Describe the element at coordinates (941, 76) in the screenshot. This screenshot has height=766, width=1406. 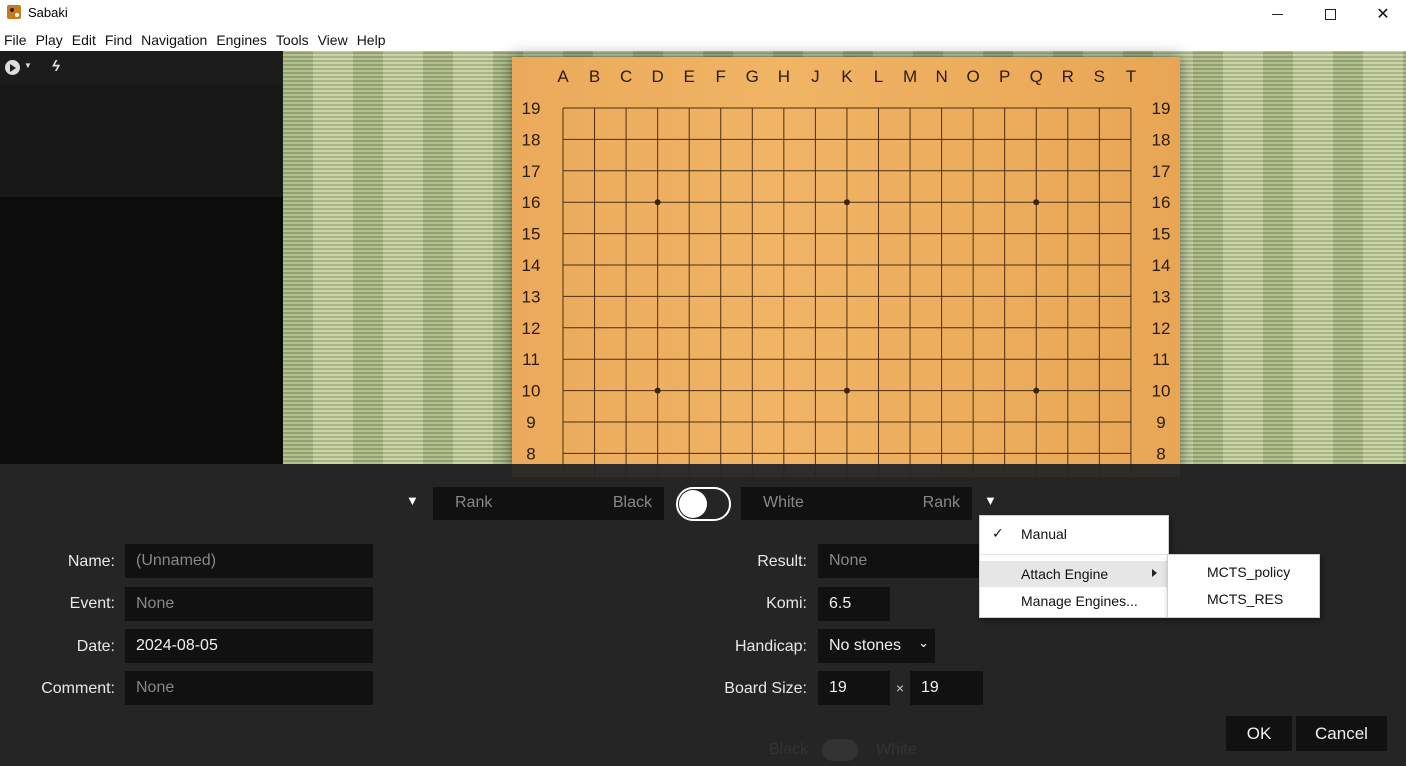
I see `column-coordinate: N` at that location.